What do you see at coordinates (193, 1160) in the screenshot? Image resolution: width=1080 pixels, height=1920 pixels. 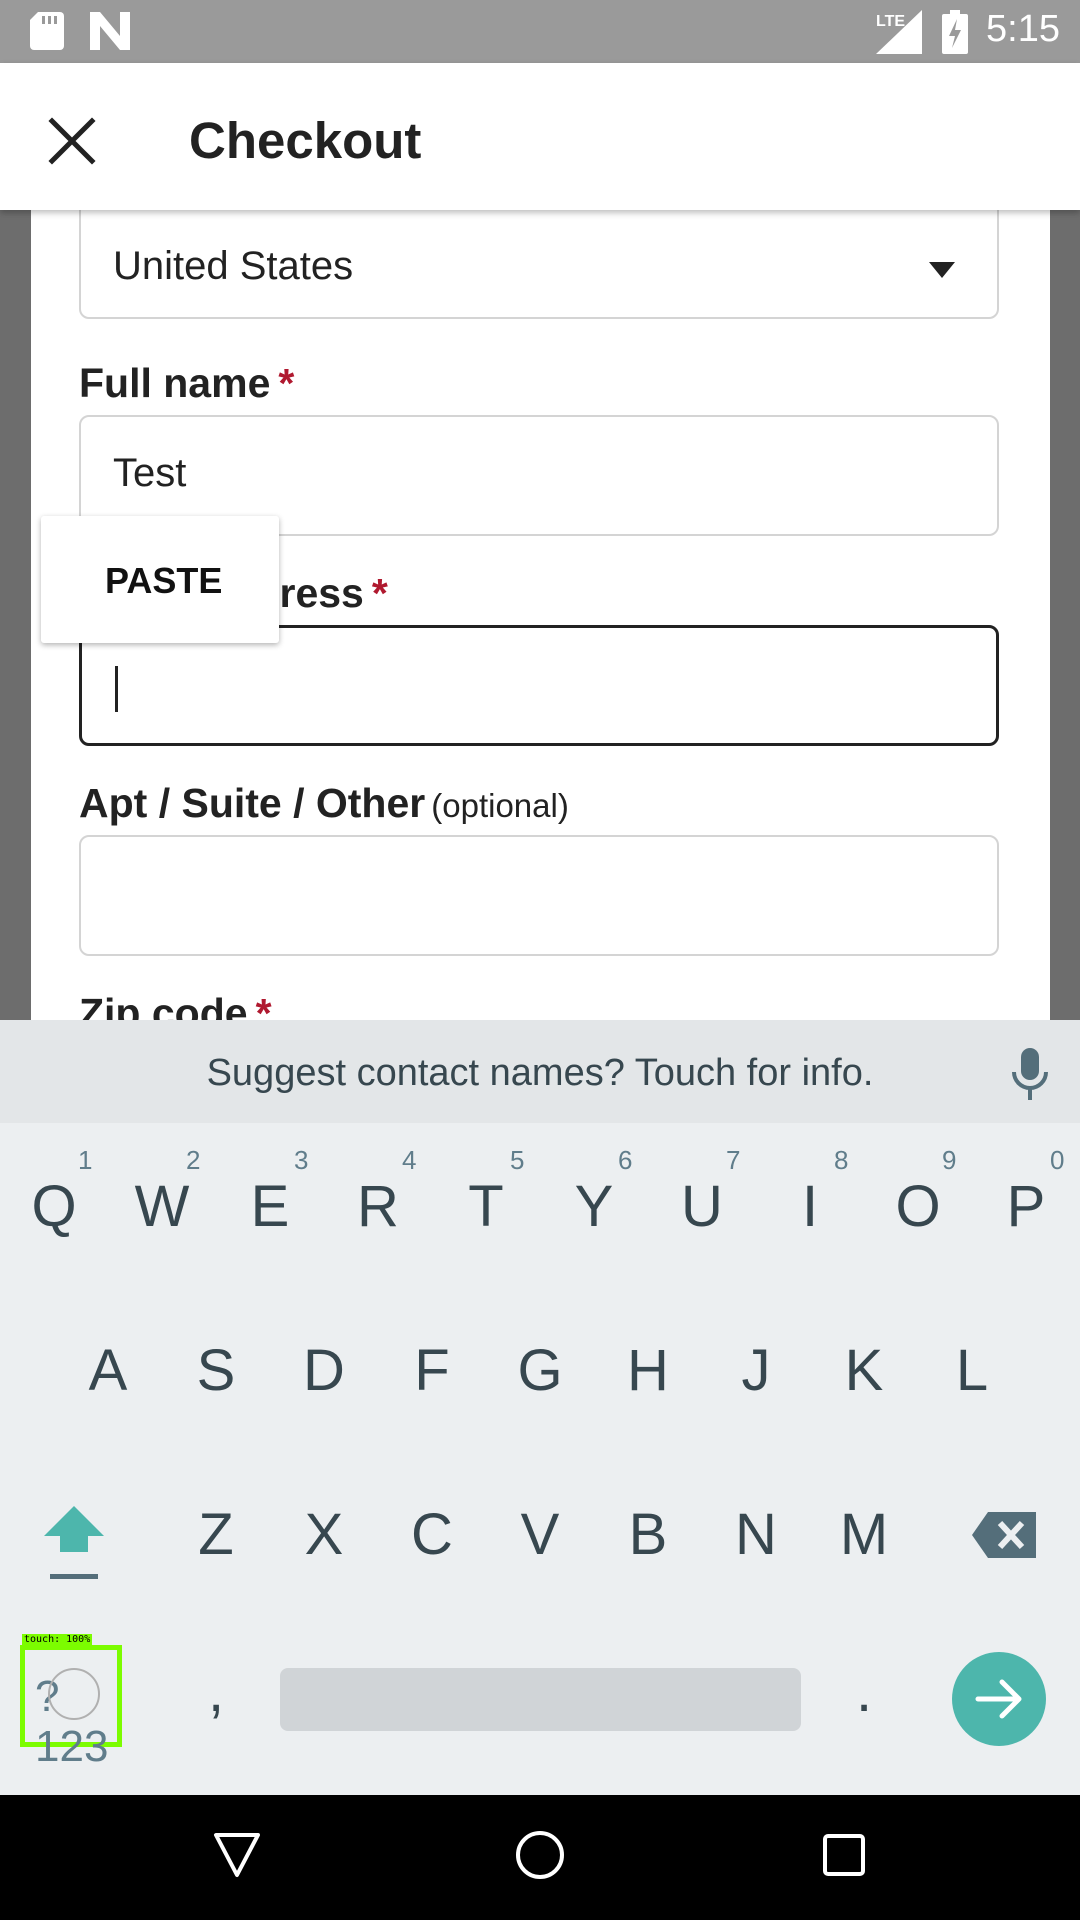 I see `key-hint-2: 2` at bounding box center [193, 1160].